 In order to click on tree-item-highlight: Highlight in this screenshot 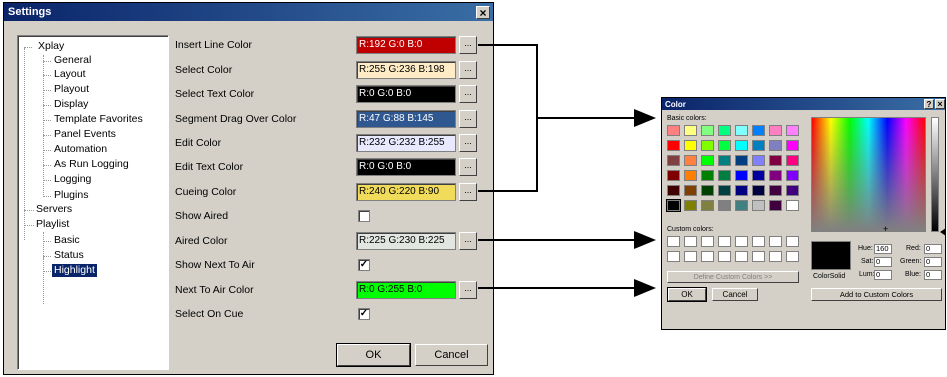, I will do `click(74, 270)`.